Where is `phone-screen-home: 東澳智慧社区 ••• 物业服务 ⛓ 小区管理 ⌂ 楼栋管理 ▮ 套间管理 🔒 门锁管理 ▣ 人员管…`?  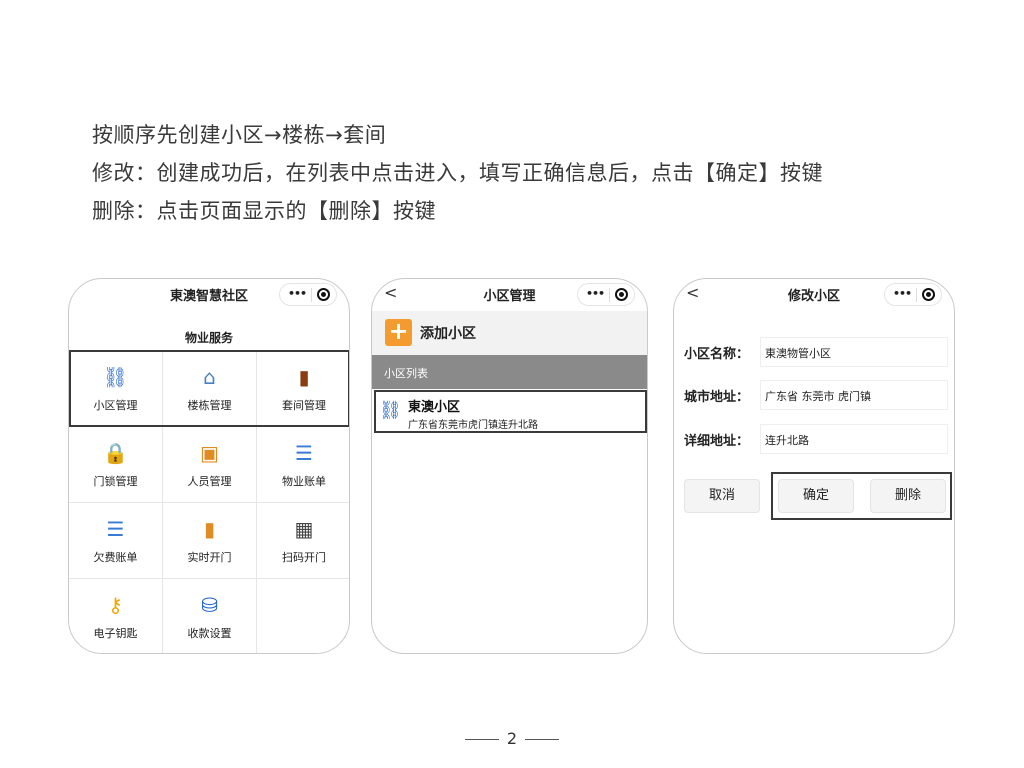 phone-screen-home: 東澳智慧社区 ••• 物业服务 ⛓ 小区管理 ⌂ 楼栋管理 ▮ 套间管理 🔒 门锁管理 ▣ 人员管… is located at coordinates (209, 466).